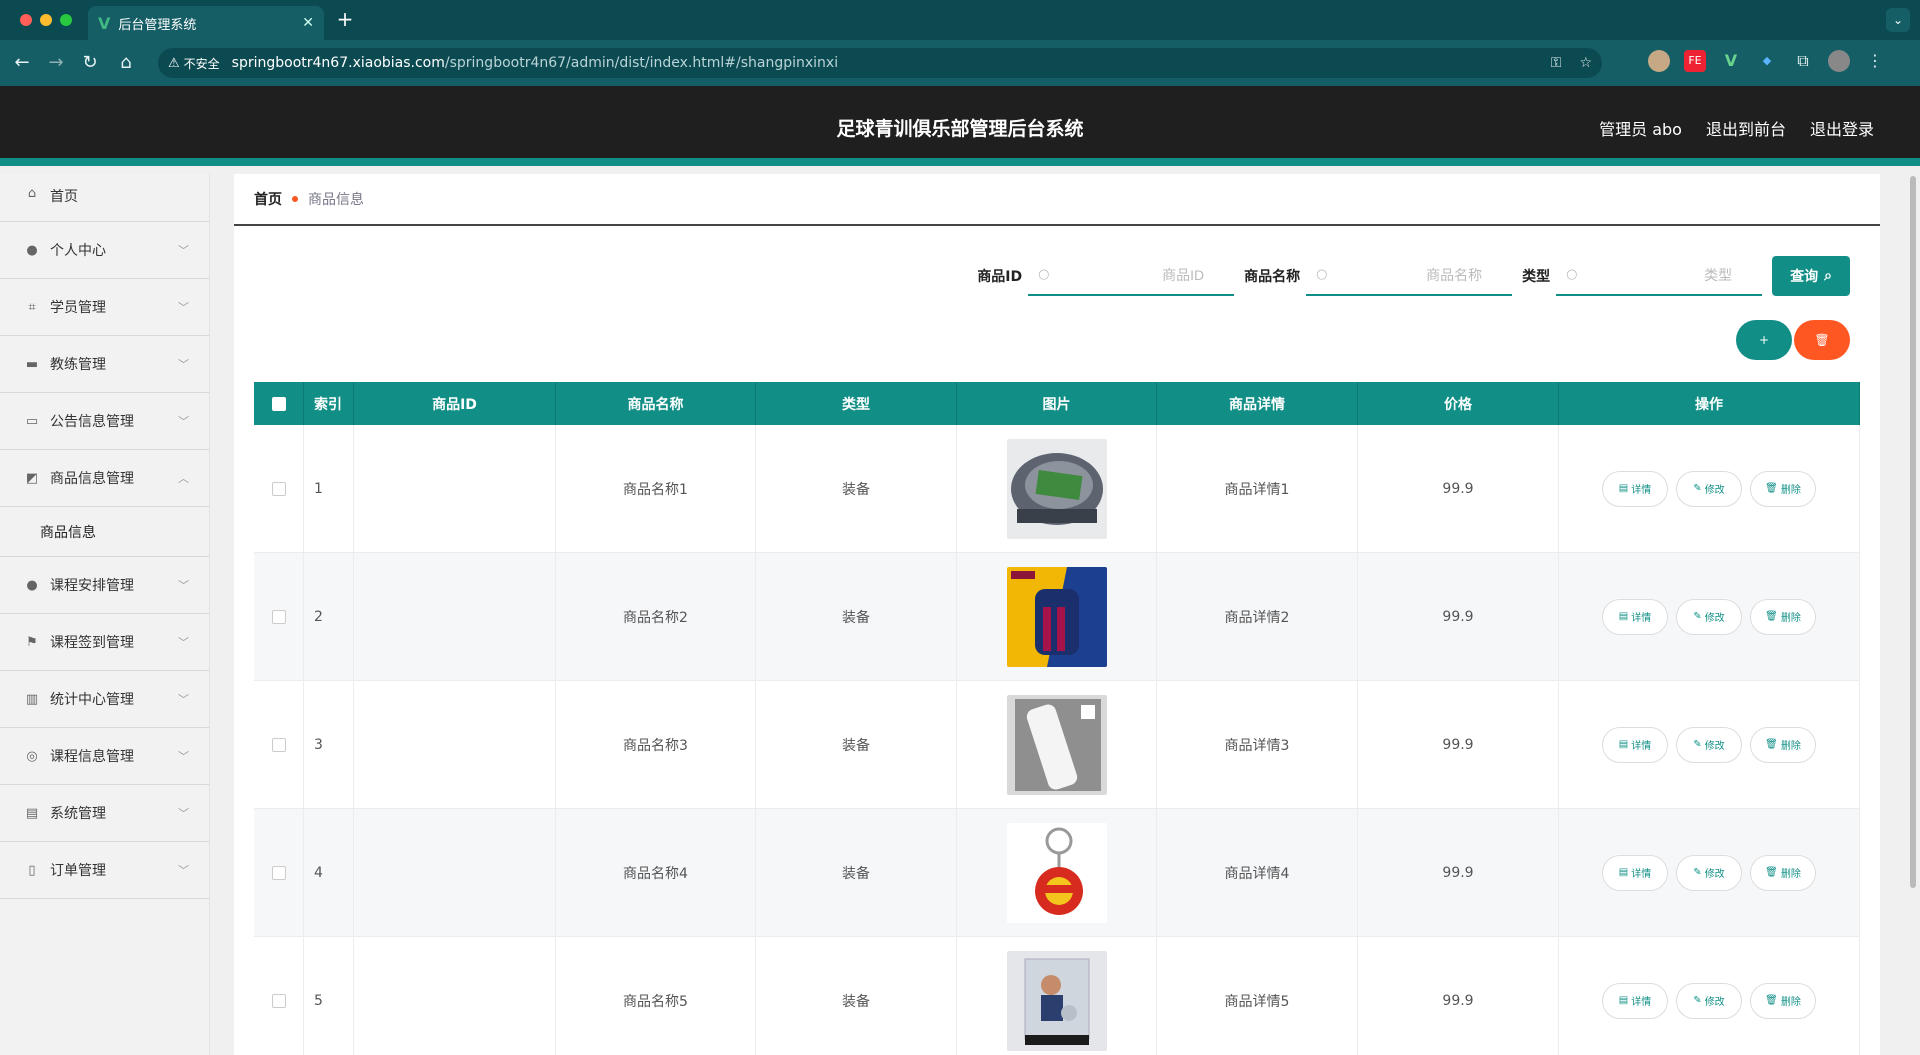 The image size is (1920, 1055). I want to click on breadcrumb-home: 首页, so click(268, 199).